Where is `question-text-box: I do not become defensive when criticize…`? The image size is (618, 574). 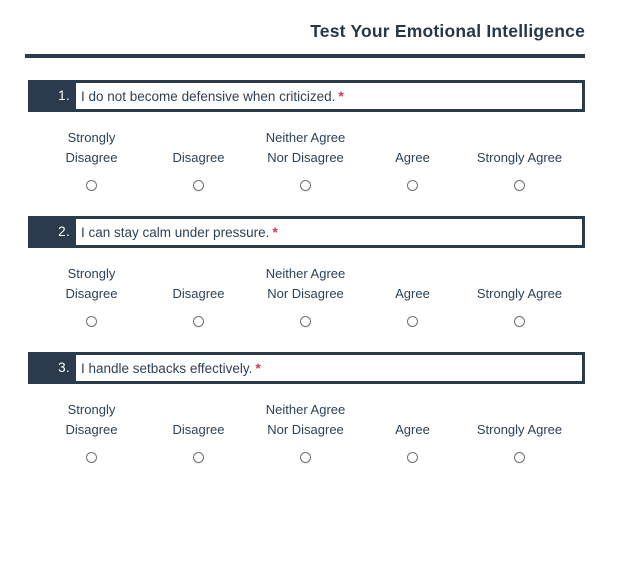 question-text-box: I do not become defensive when criticize… is located at coordinates (329, 96).